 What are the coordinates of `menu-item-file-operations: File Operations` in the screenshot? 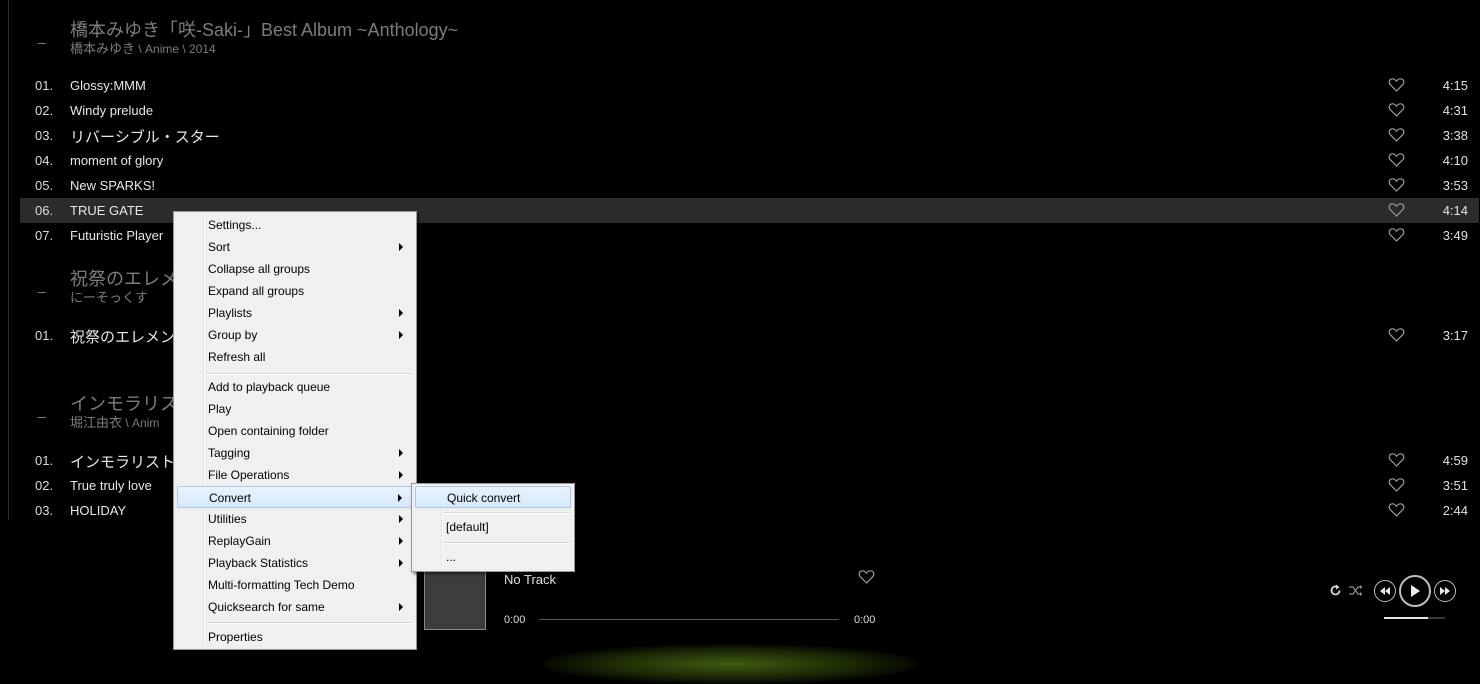 It's located at (295, 475).